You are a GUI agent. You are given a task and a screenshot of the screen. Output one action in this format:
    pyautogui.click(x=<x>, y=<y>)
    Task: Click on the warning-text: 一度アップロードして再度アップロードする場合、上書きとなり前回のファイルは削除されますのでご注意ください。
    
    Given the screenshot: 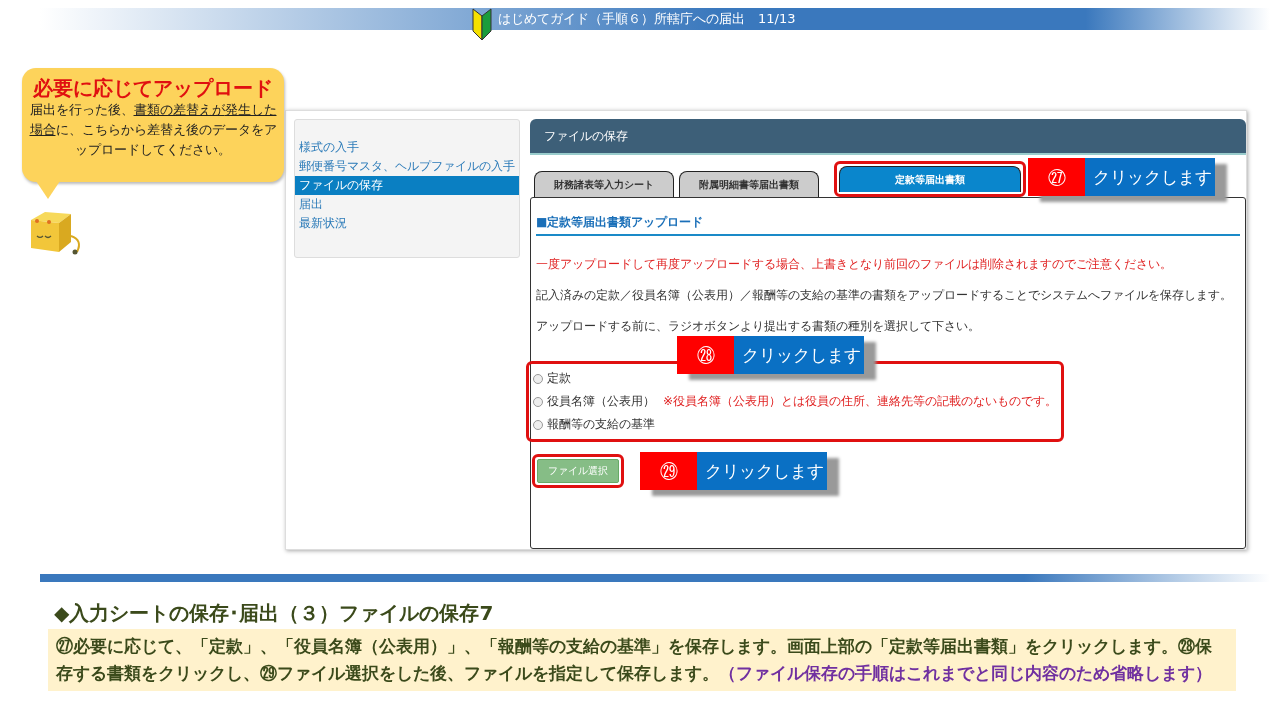 What is the action you would take?
    pyautogui.click(x=854, y=264)
    